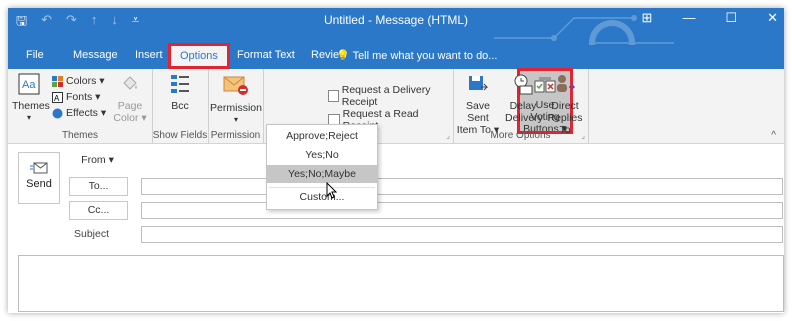  What do you see at coordinates (57, 81) in the screenshot?
I see `colors-icon` at bounding box center [57, 81].